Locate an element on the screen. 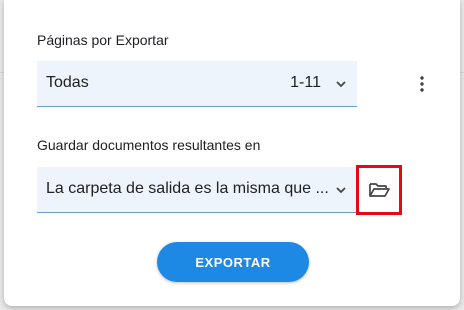  pages-to-export-label: Páginas por Exportar is located at coordinates (103, 40).